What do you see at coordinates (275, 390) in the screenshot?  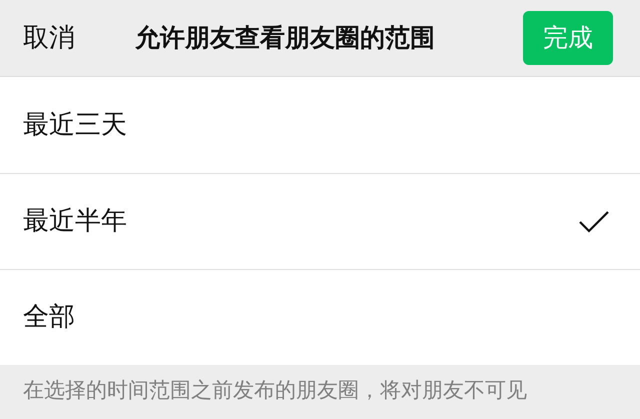 I see `footnote-text: 在选择的时间范围之前发布的朋友圈，将对朋友不可见` at bounding box center [275, 390].